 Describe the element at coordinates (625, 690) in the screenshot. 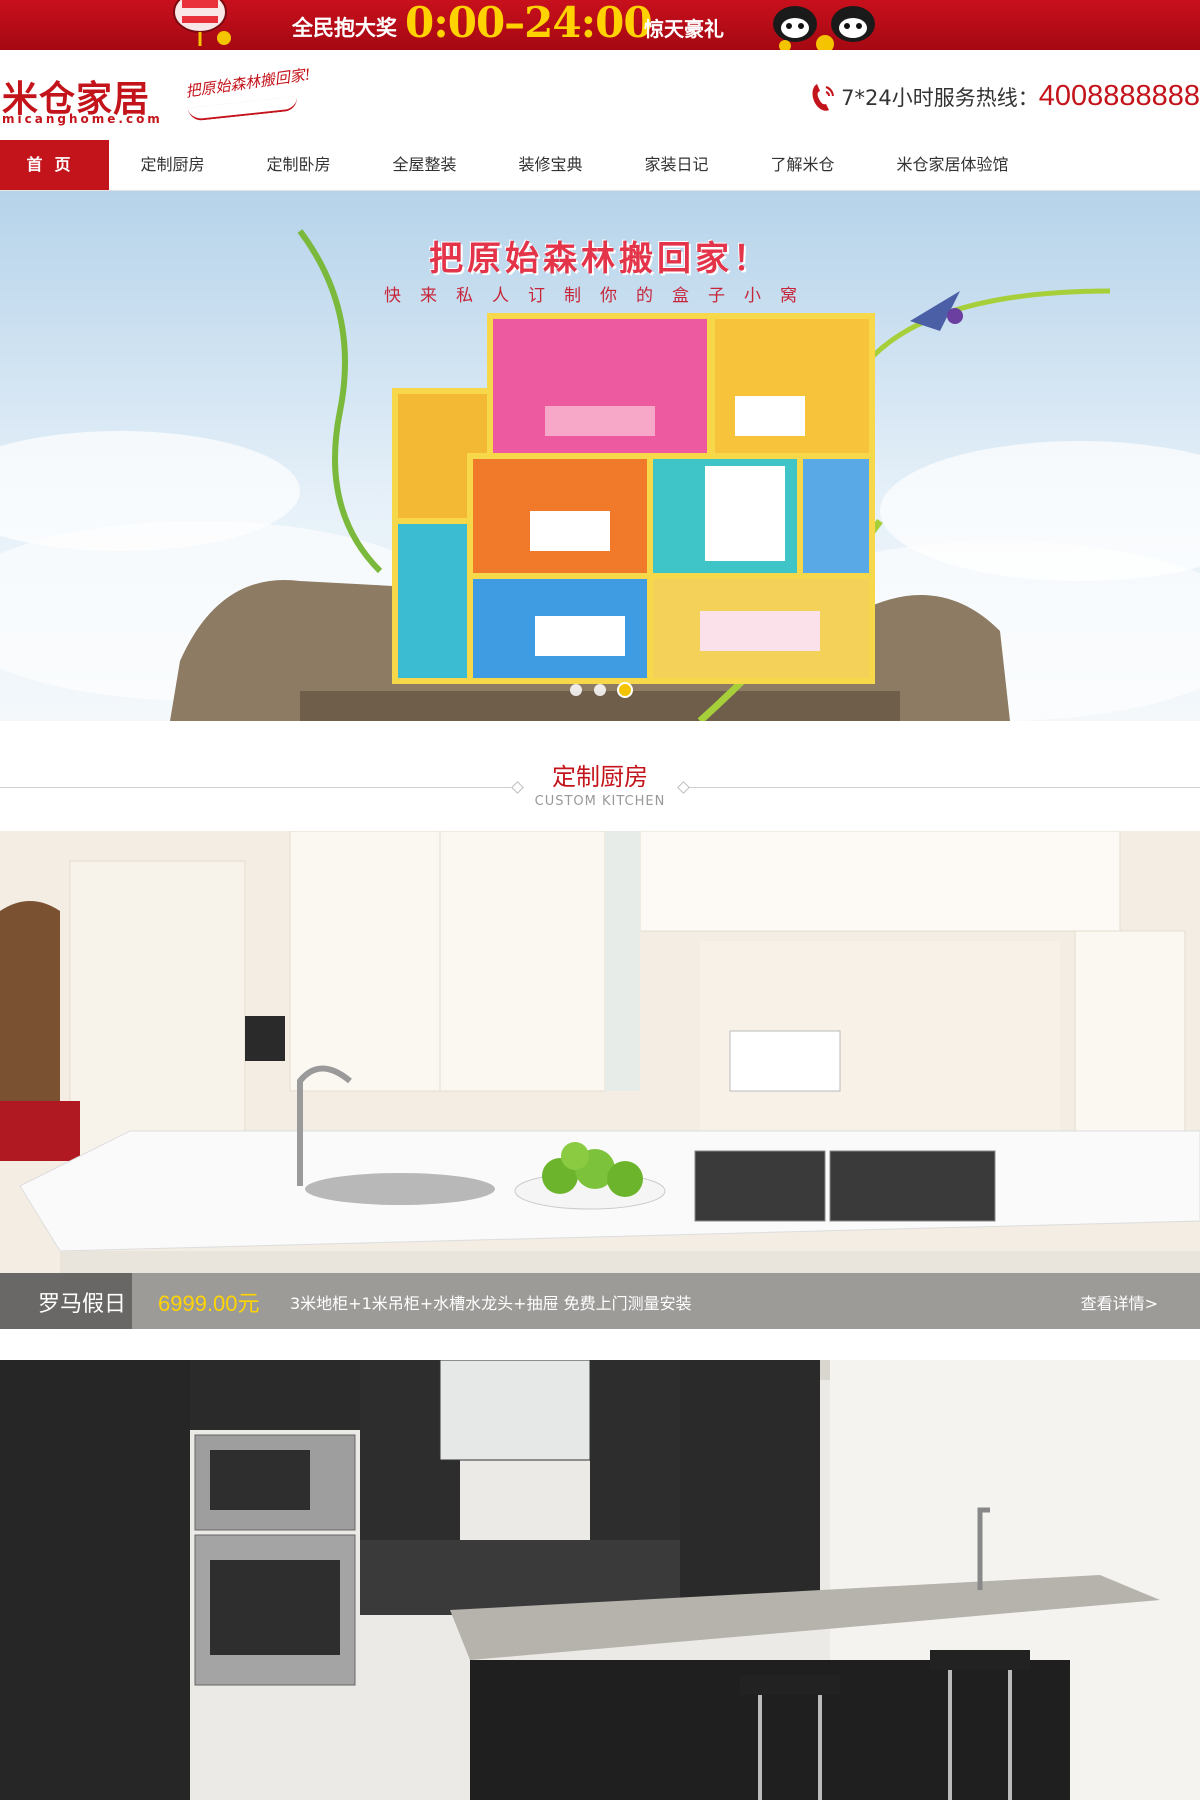

I see `slider-dot-3-active` at that location.